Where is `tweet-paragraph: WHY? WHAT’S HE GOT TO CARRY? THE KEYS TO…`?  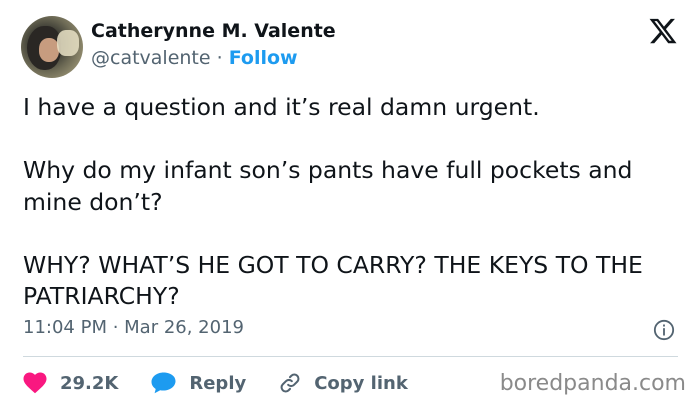 tweet-paragraph: WHY? WHAT’S HE GOT TO CARRY? THE KEYS TO… is located at coordinates (333, 280).